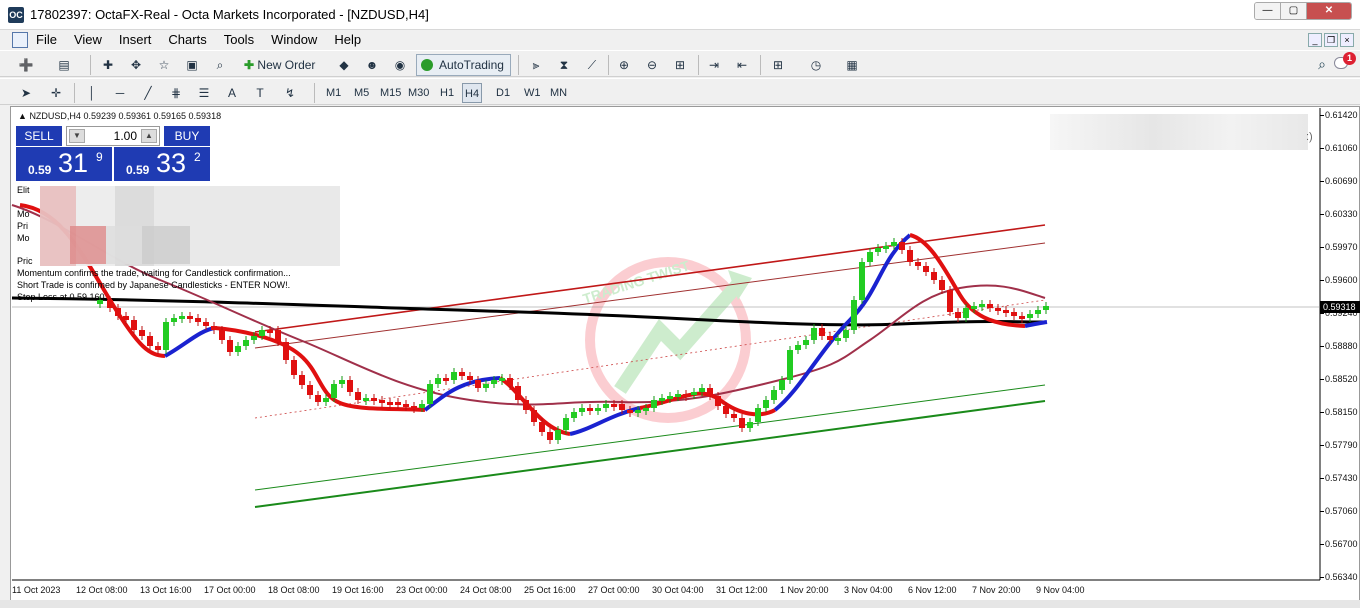  Describe the element at coordinates (136, 65) in the screenshot. I see `data-window-icon: ✥` at that location.